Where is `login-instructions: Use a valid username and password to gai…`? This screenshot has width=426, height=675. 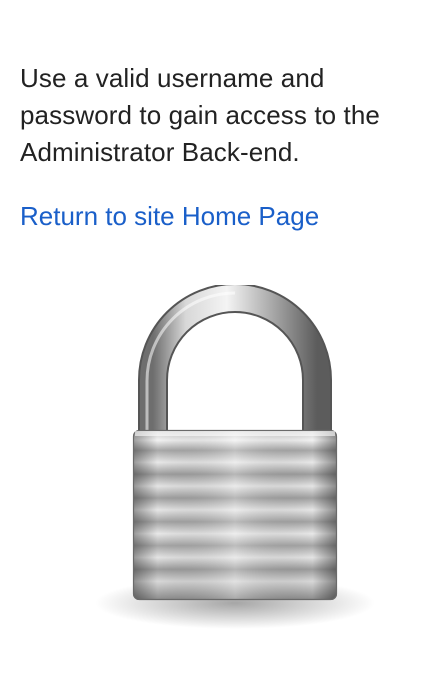
login-instructions: Use a valid username and password to gai… is located at coordinates (200, 115).